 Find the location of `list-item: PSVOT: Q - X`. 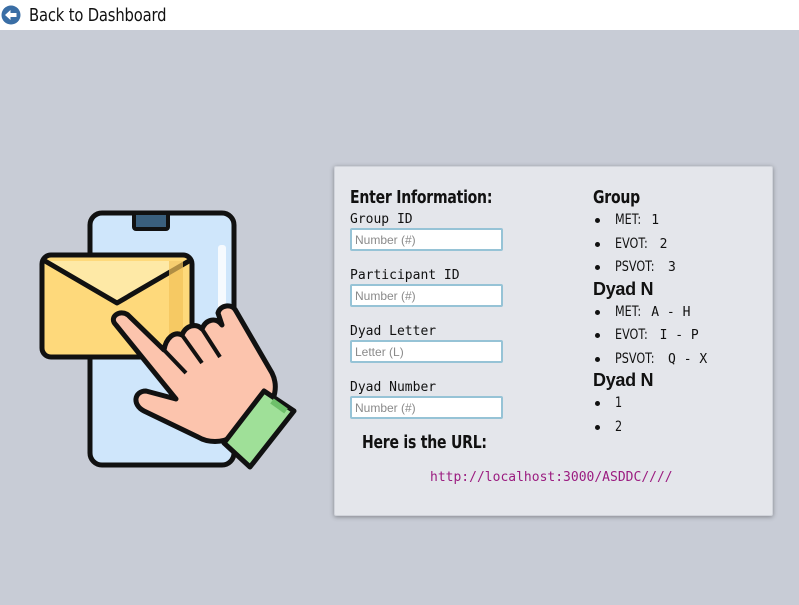

list-item: PSVOT: Q - X is located at coordinates (678, 359).